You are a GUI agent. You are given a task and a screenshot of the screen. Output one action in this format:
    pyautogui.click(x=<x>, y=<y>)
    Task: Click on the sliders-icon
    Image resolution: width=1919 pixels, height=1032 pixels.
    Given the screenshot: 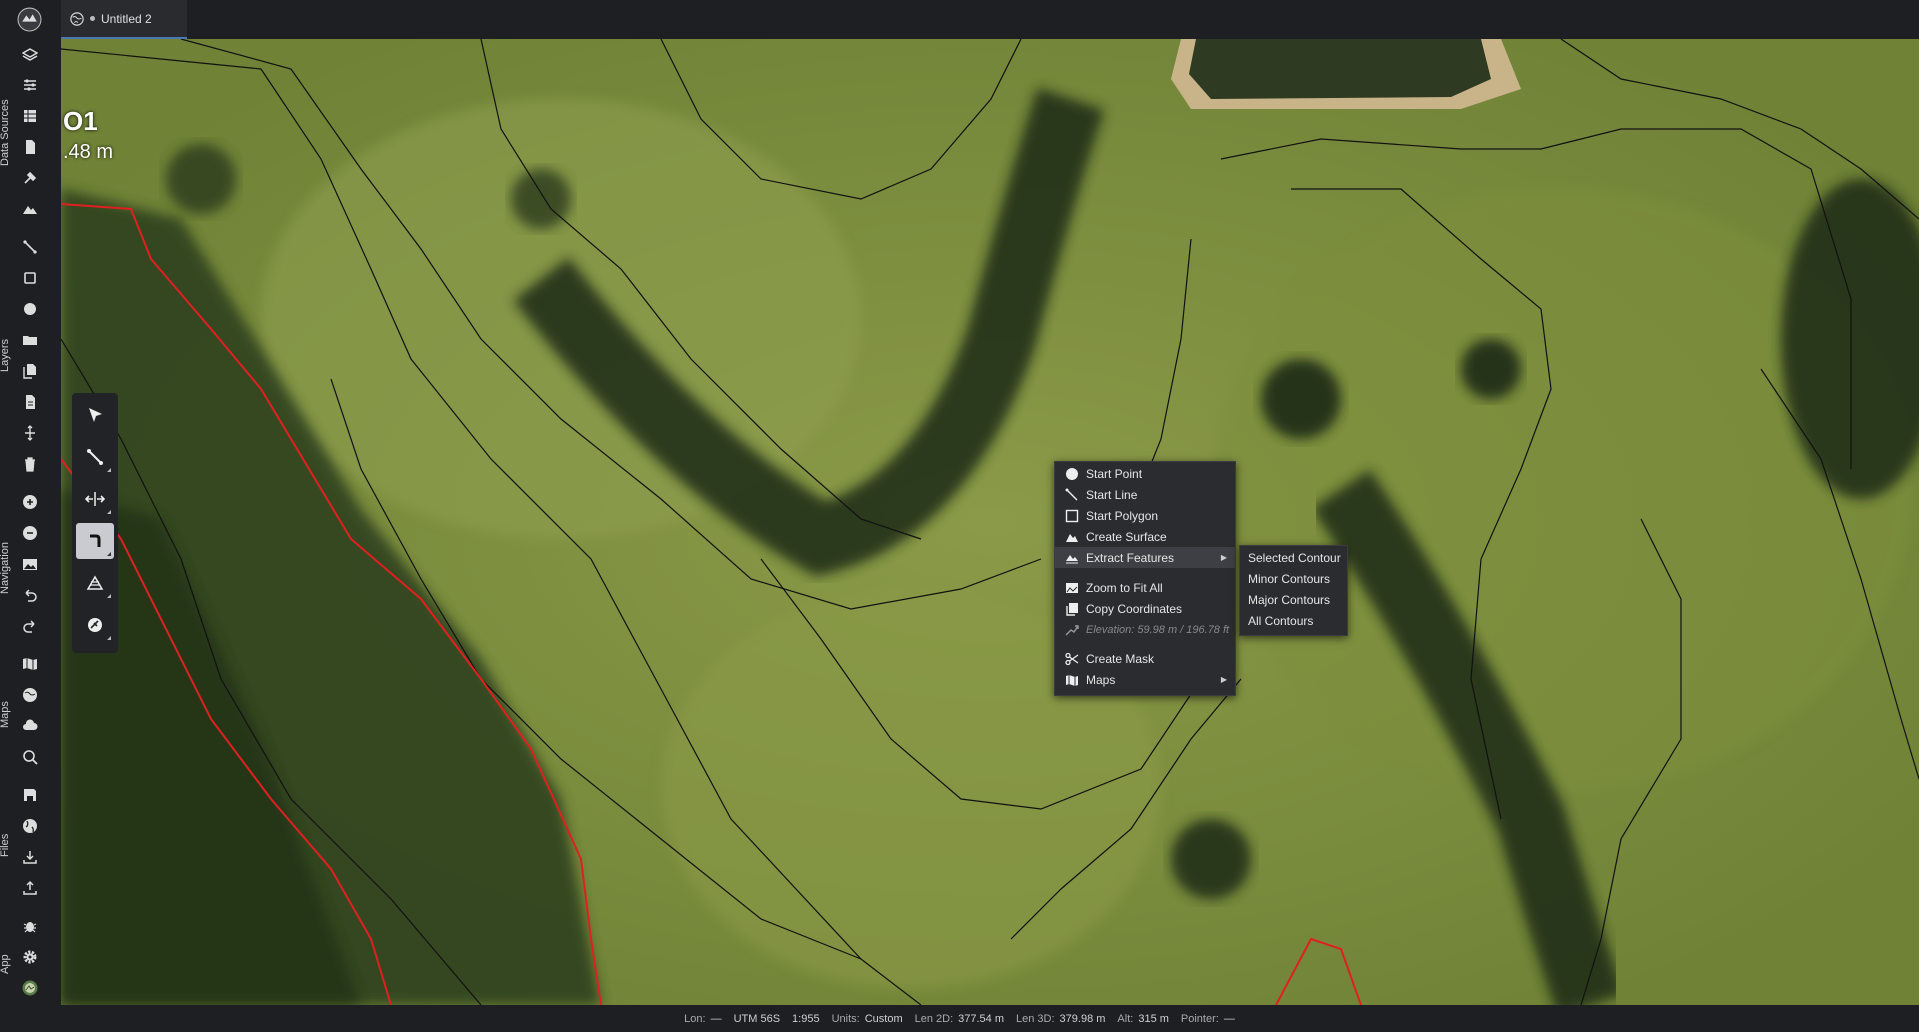 What is the action you would take?
    pyautogui.click(x=30, y=85)
    